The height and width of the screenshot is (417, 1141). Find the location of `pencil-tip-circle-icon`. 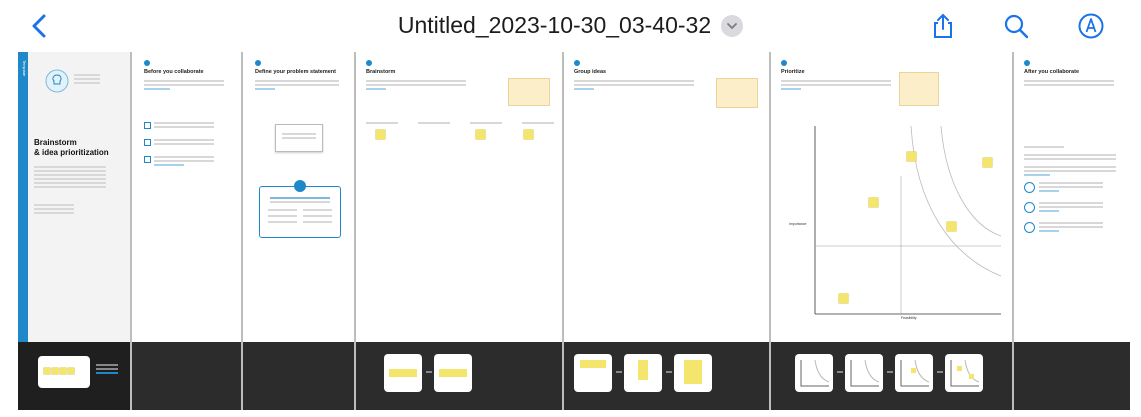

pencil-tip-circle-icon is located at coordinates (1091, 26).